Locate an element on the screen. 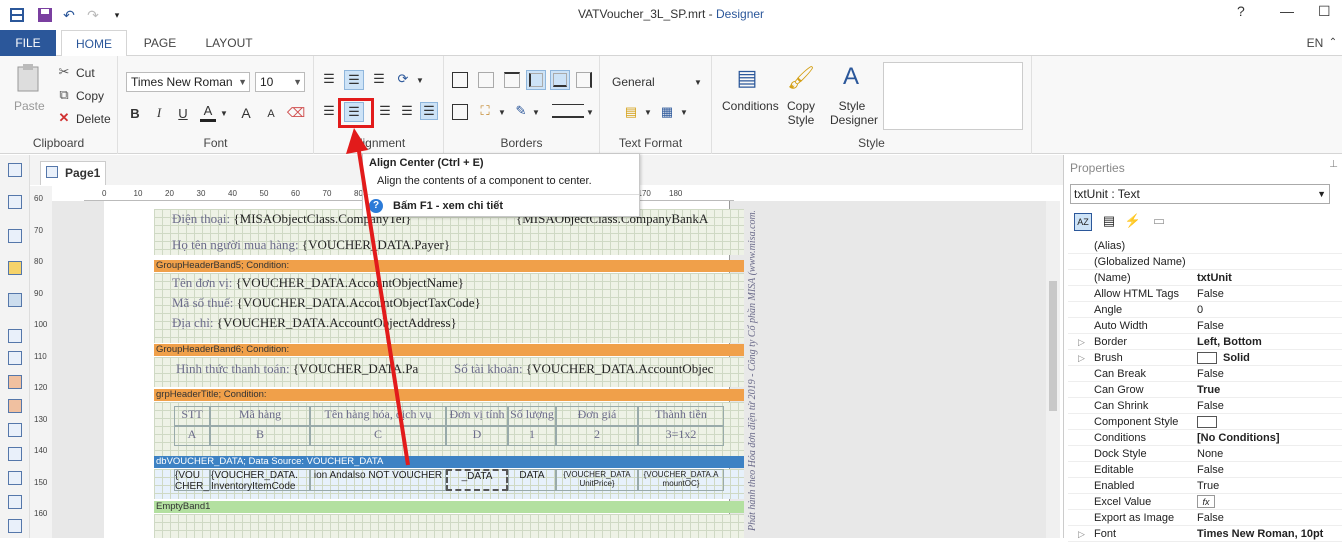  table-subheader-cell: A is located at coordinates (192, 436).